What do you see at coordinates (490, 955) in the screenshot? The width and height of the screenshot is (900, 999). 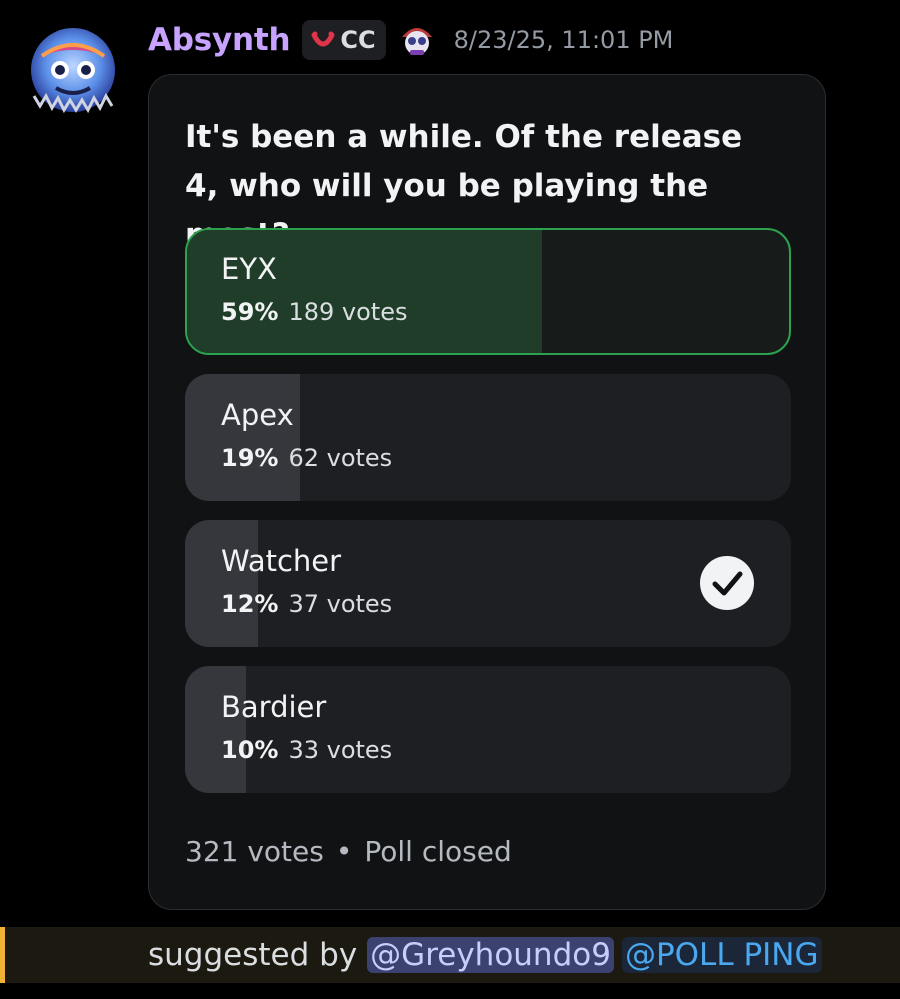 I see `user-mention: @Greyhoundo9` at bounding box center [490, 955].